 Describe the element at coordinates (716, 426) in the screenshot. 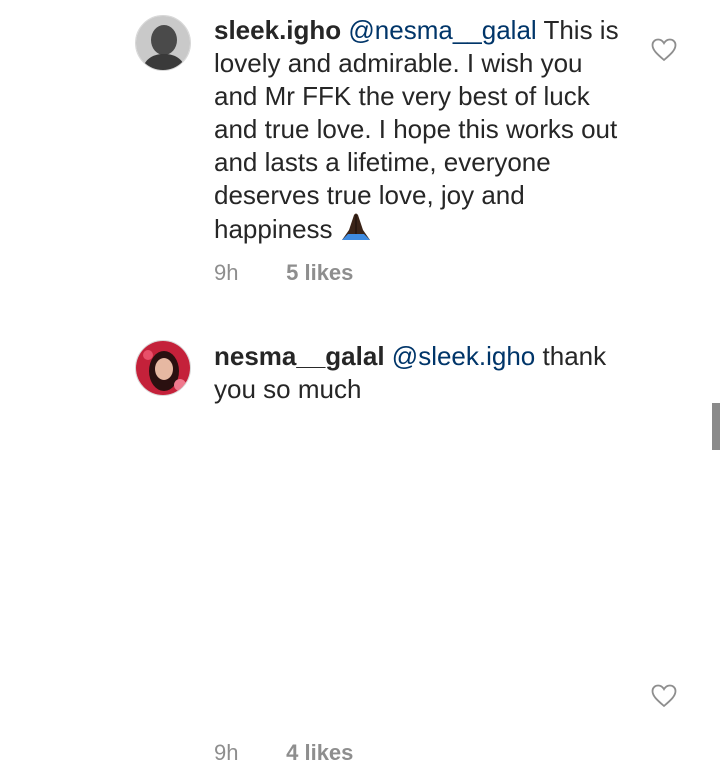

I see `scrollbar` at that location.